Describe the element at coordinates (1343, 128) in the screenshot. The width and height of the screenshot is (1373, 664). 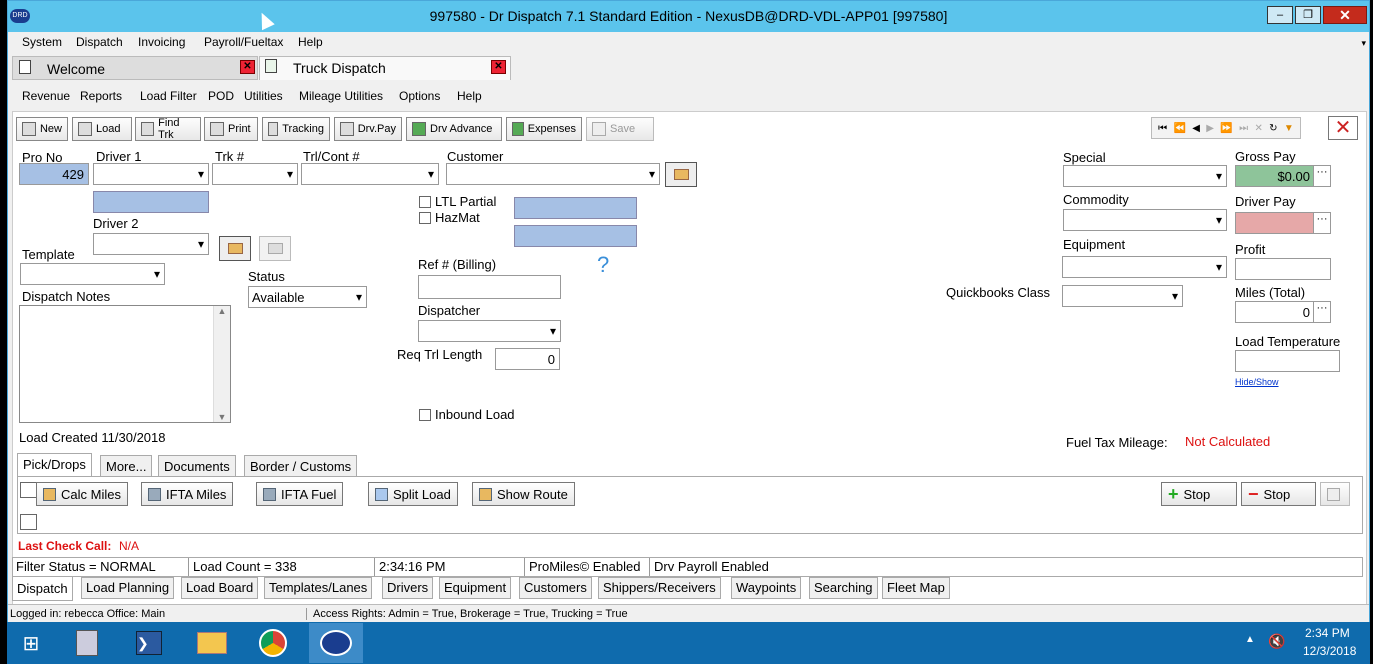
I see `close-load-button: ✕` at that location.